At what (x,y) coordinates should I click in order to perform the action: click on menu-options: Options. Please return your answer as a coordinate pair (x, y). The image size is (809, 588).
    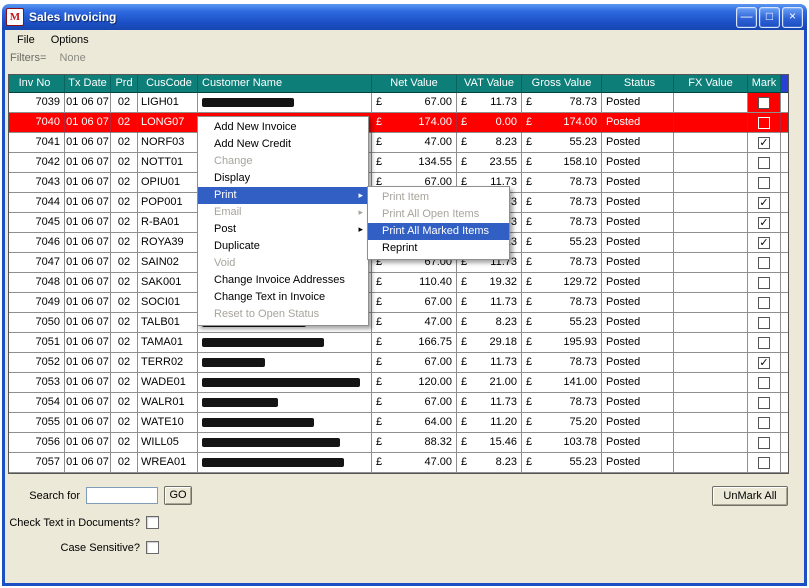
    Looking at the image, I should click on (70, 40).